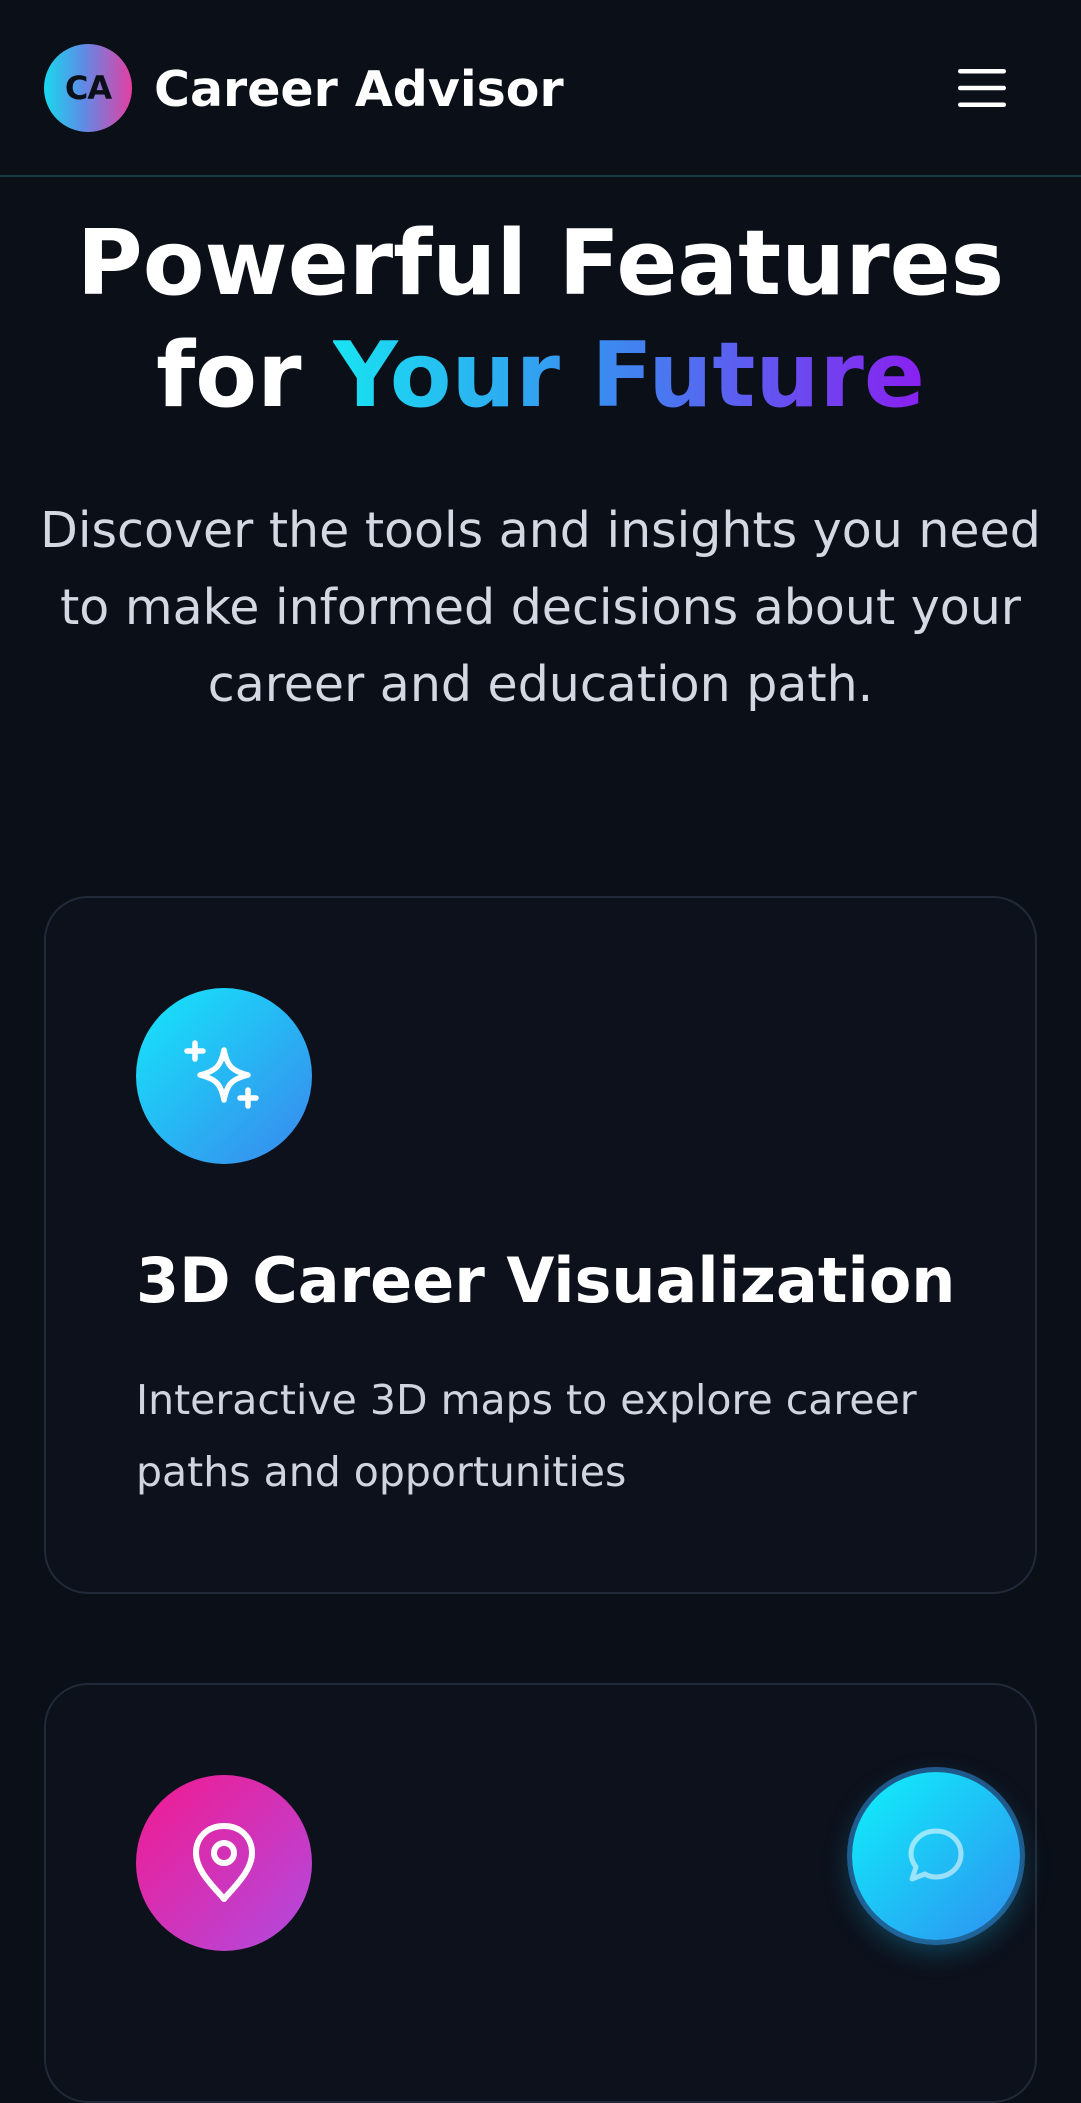  I want to click on map-pin-icon, so click(224, 1862).